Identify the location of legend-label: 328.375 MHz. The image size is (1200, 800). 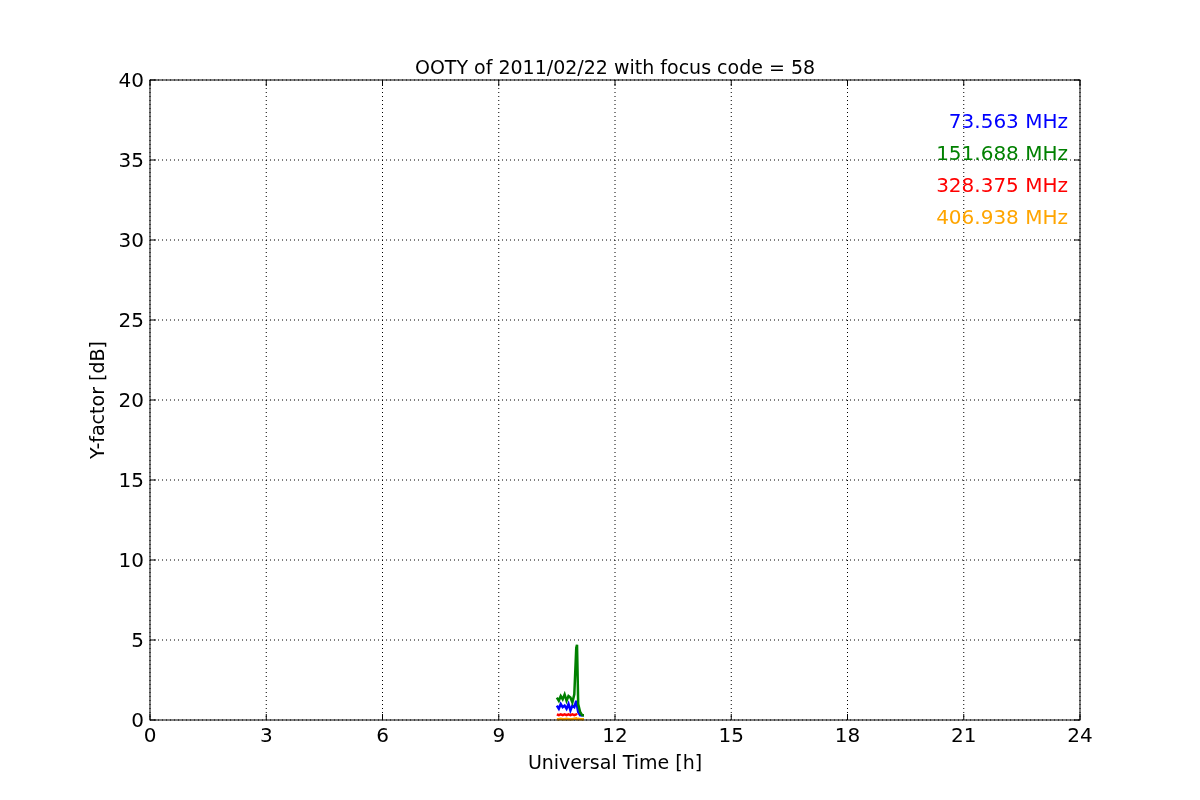
(1002, 185).